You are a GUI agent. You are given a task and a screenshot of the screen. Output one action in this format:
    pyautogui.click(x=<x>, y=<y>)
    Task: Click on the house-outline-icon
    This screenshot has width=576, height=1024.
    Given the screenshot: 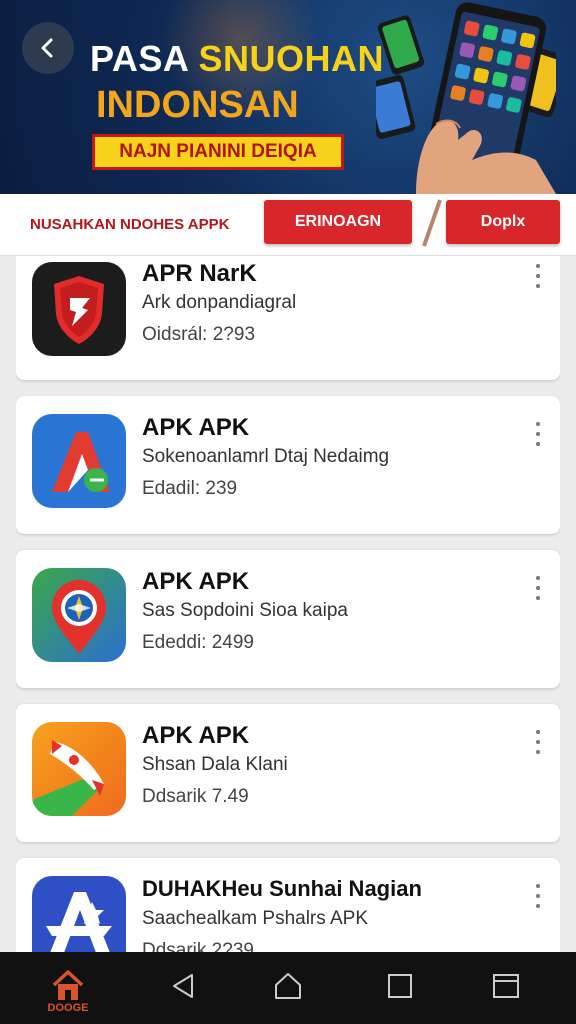 What is the action you would take?
    pyautogui.click(x=288, y=986)
    